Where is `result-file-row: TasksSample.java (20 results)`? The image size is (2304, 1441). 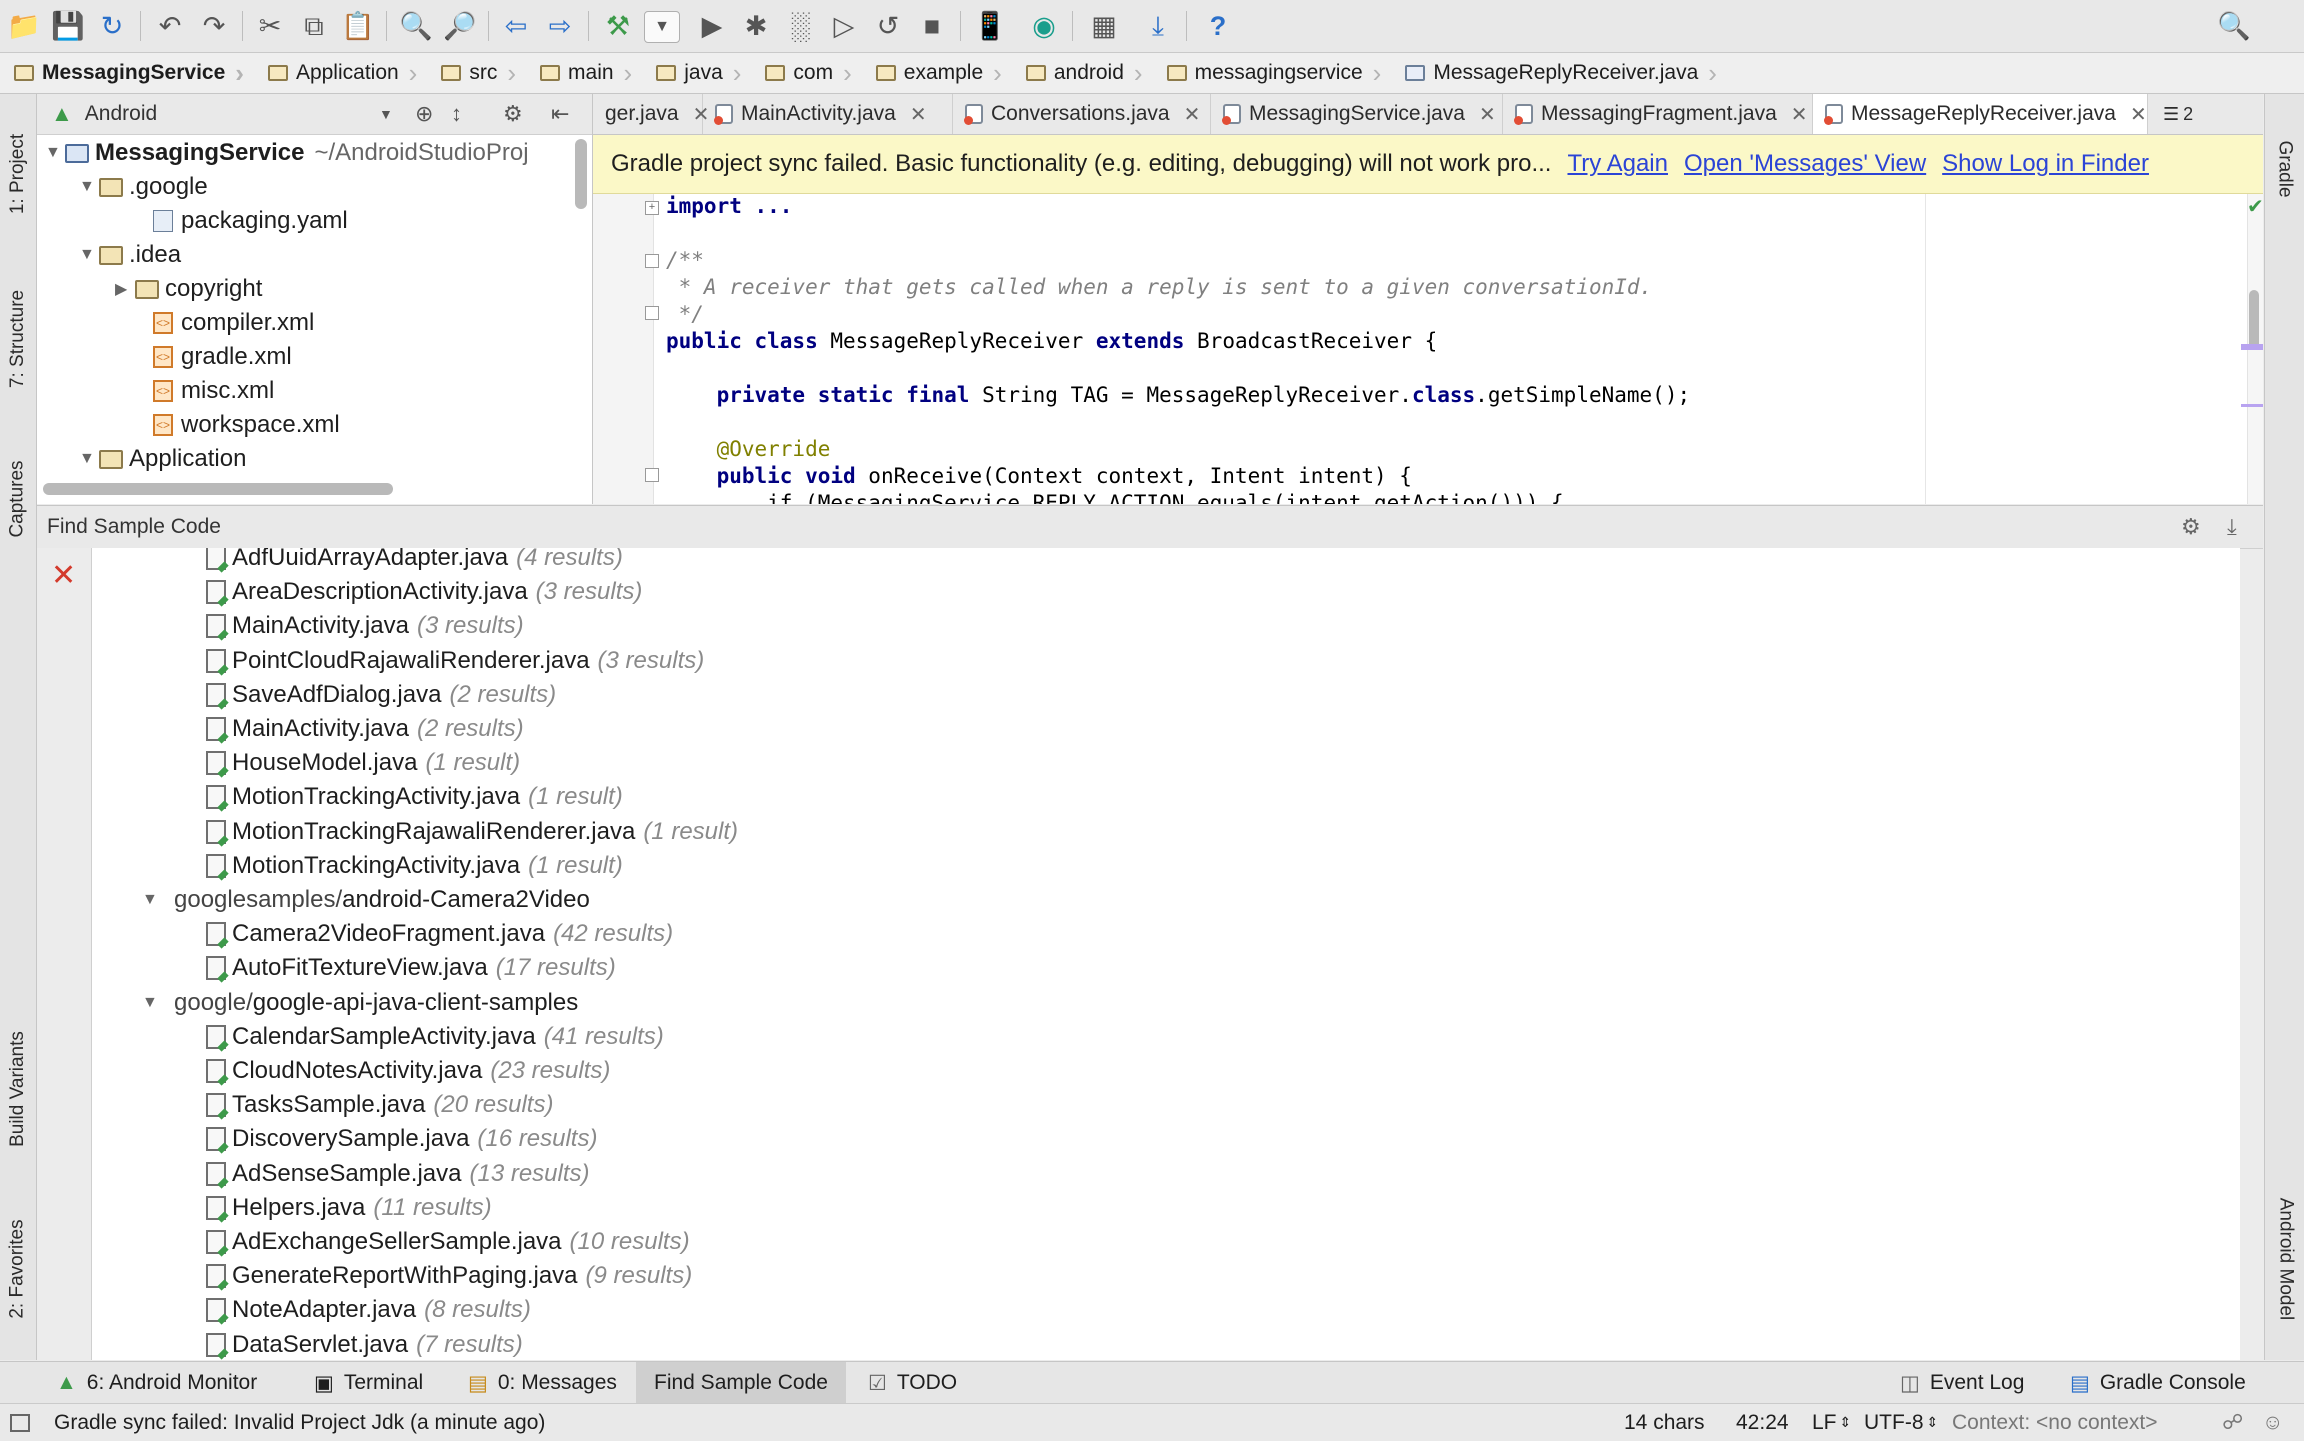
result-file-row: TasksSample.java (20 results) is located at coordinates (379, 1105).